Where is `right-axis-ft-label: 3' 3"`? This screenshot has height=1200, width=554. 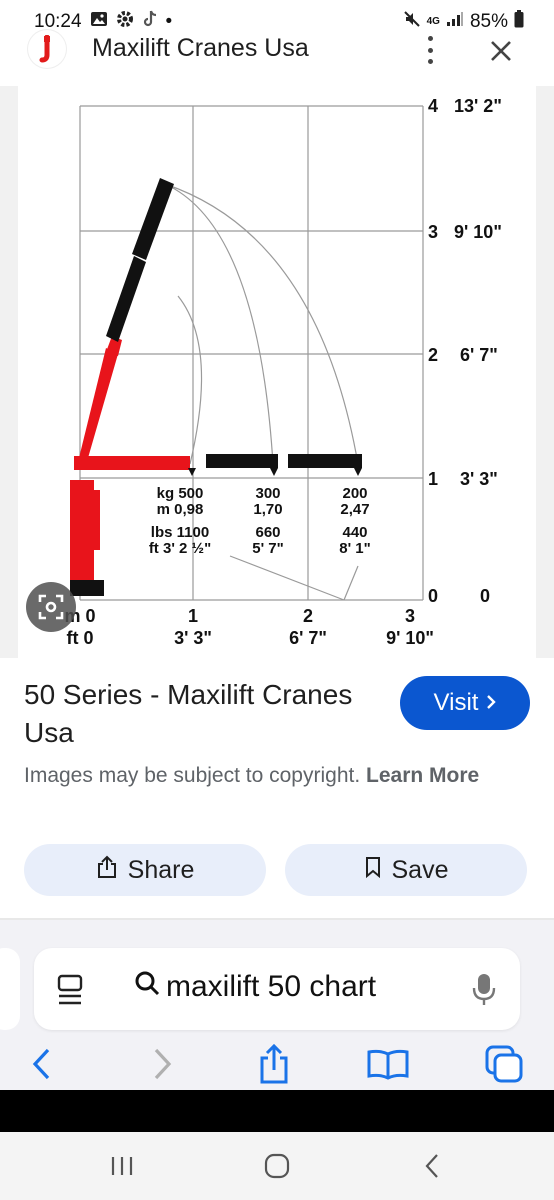 right-axis-ft-label: 3' 3" is located at coordinates (479, 479).